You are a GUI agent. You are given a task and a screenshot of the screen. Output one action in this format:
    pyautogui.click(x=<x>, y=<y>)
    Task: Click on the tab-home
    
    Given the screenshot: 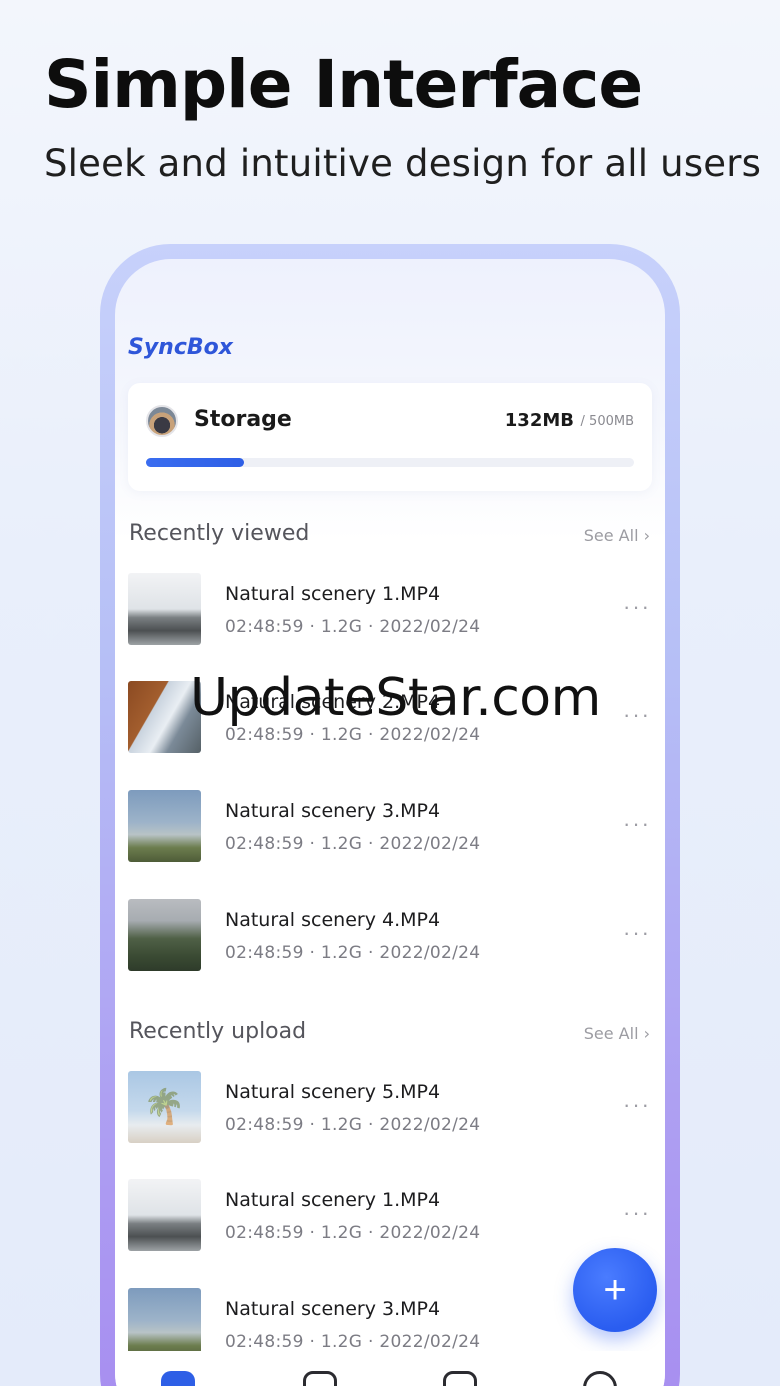 What is the action you would take?
    pyautogui.click(x=179, y=1376)
    